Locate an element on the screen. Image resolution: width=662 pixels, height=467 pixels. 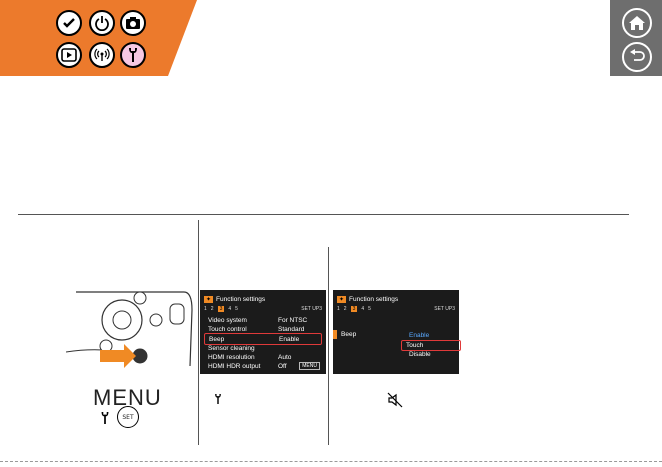
play-icon is located at coordinates (69, 55).